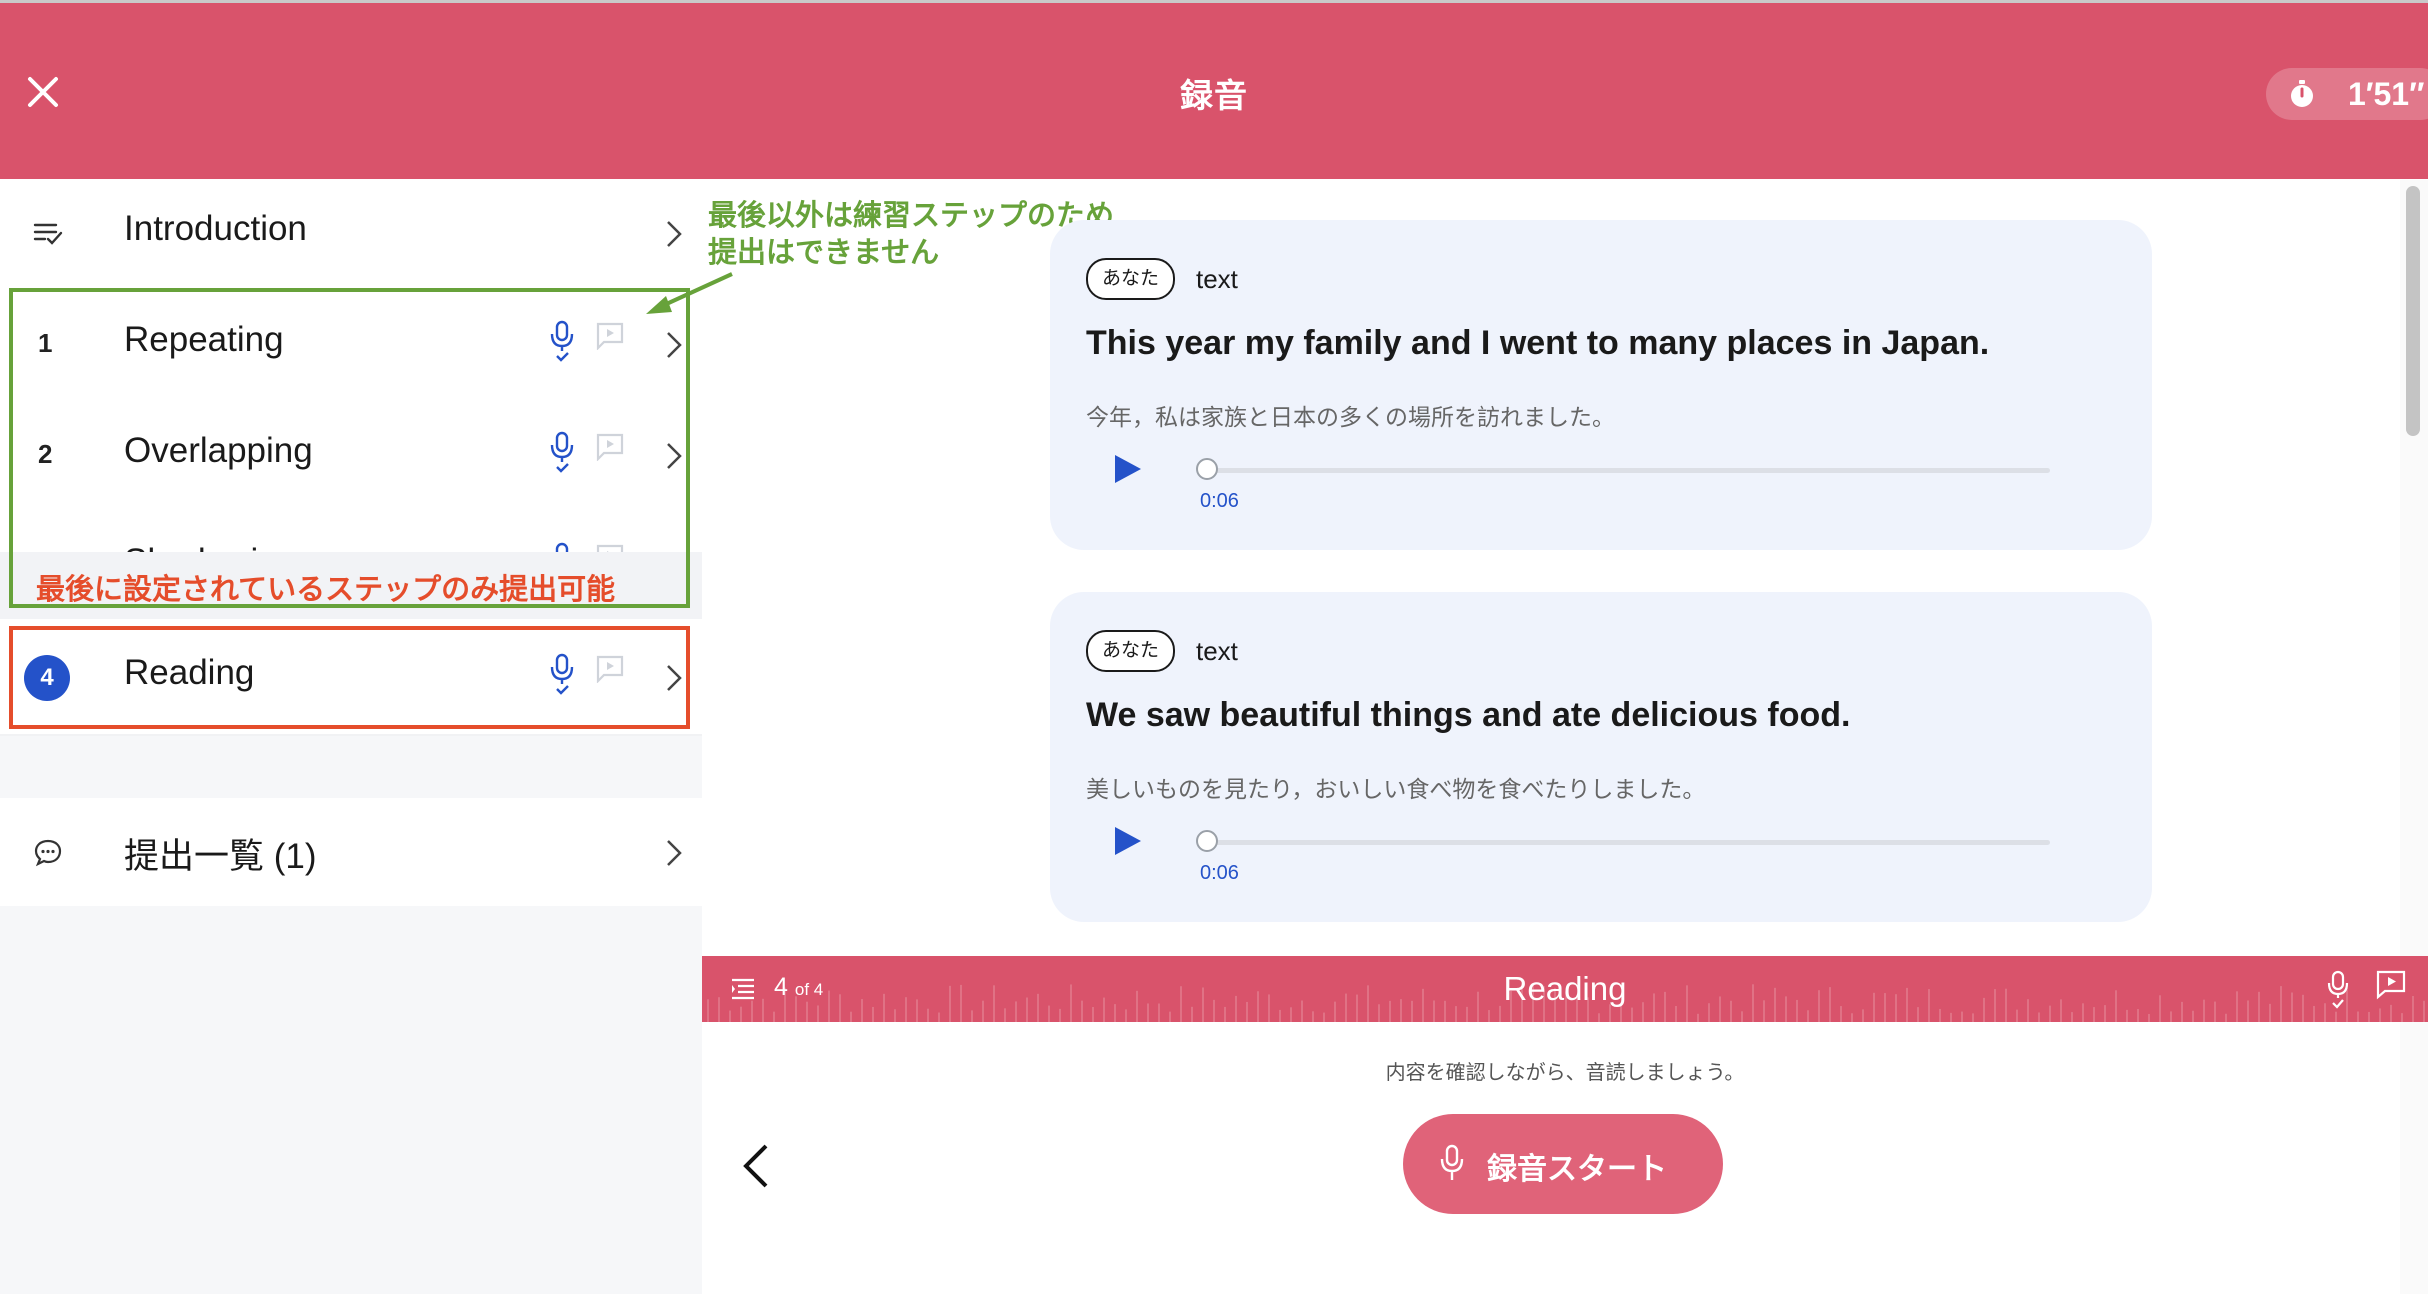 The image size is (2428, 1294). Describe the element at coordinates (1577, 1169) in the screenshot. I see `record-button-label: 録音スタート` at that location.